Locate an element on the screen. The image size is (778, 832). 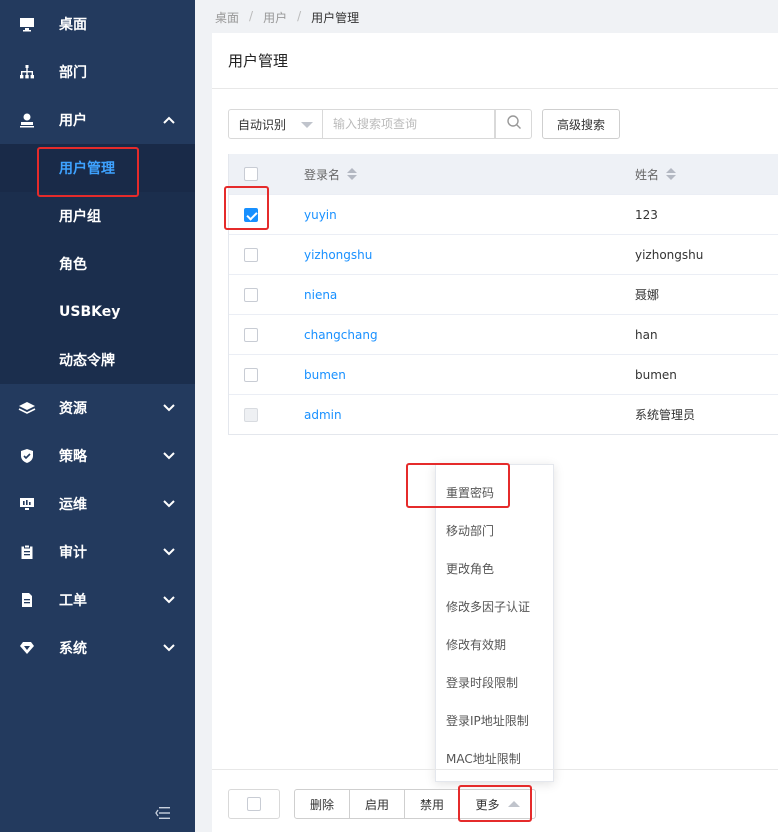
search-mode-select: 自动识别 is located at coordinates (275, 124).